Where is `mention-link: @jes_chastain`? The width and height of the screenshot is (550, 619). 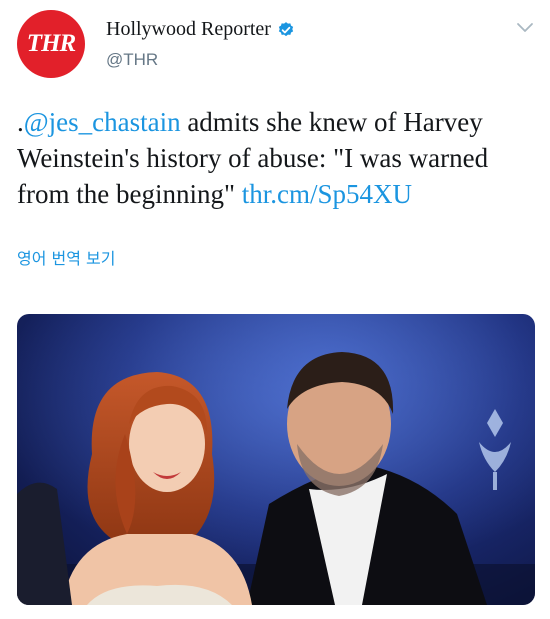
mention-link: @jes_chastain is located at coordinates (102, 122).